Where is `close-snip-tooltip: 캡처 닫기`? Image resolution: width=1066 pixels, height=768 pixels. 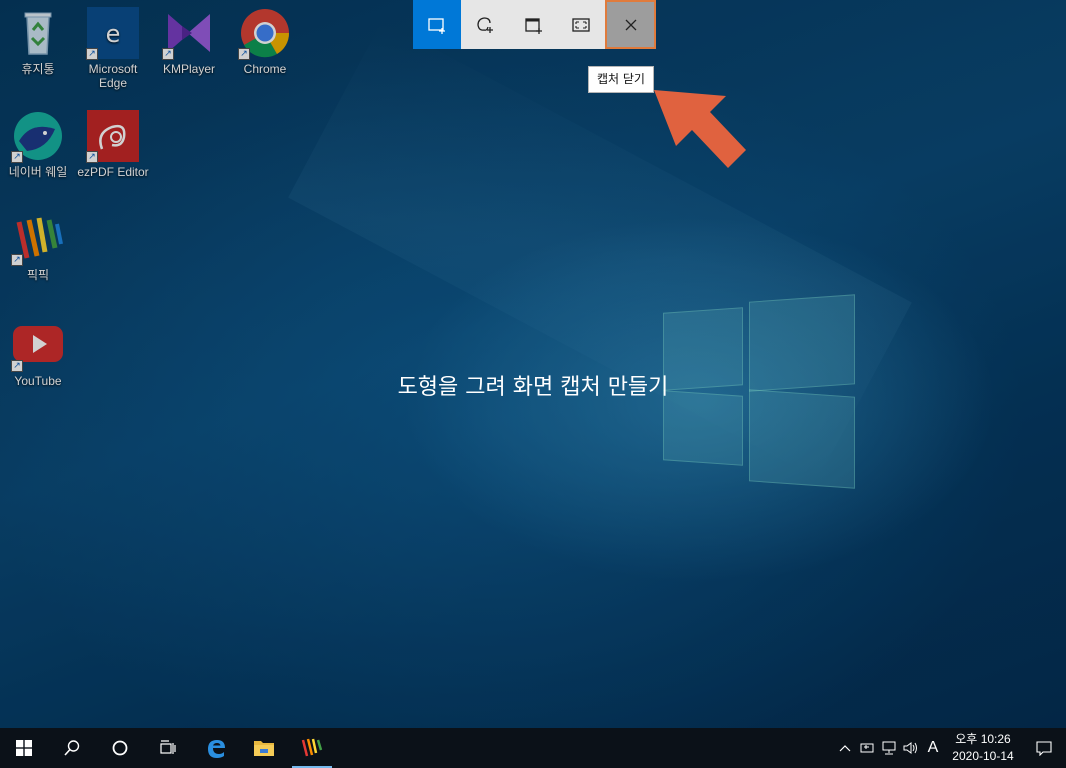 close-snip-tooltip: 캡처 닫기 is located at coordinates (621, 79).